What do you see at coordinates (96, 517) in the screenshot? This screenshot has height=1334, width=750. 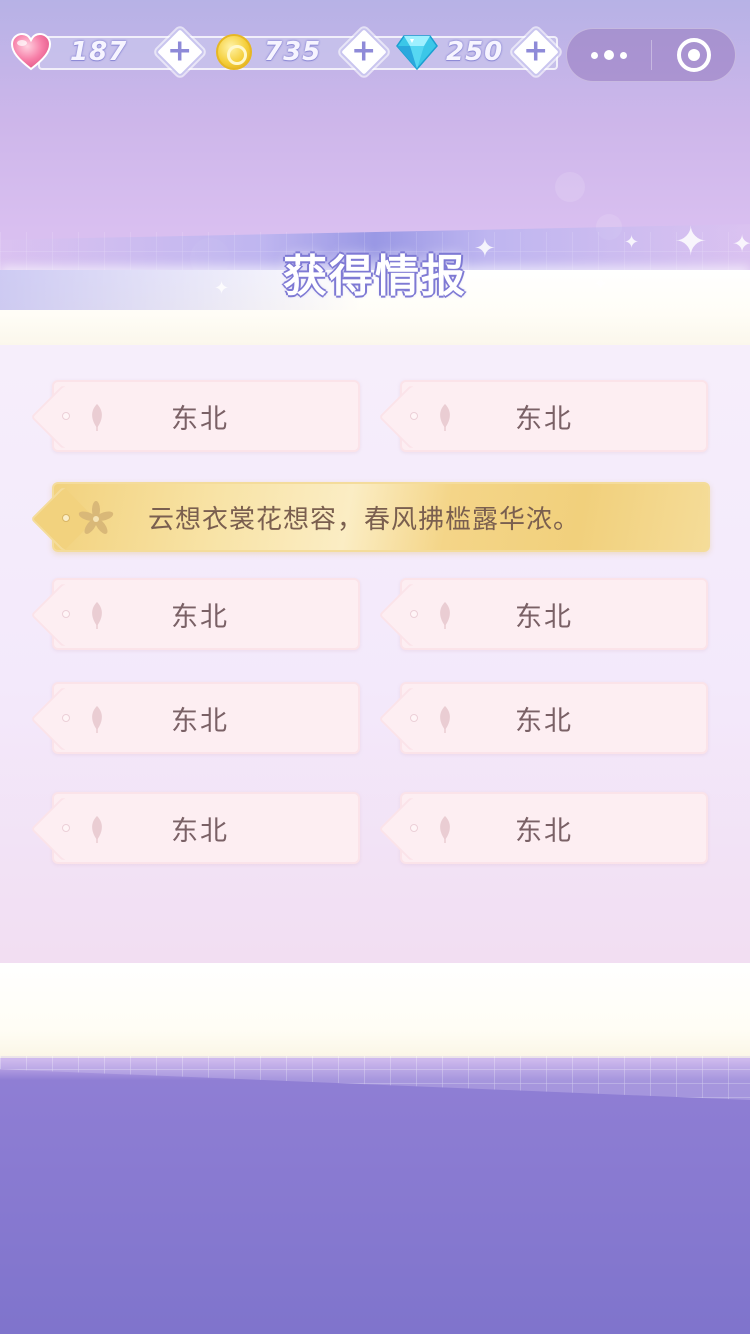 I see `flower-icon` at bounding box center [96, 517].